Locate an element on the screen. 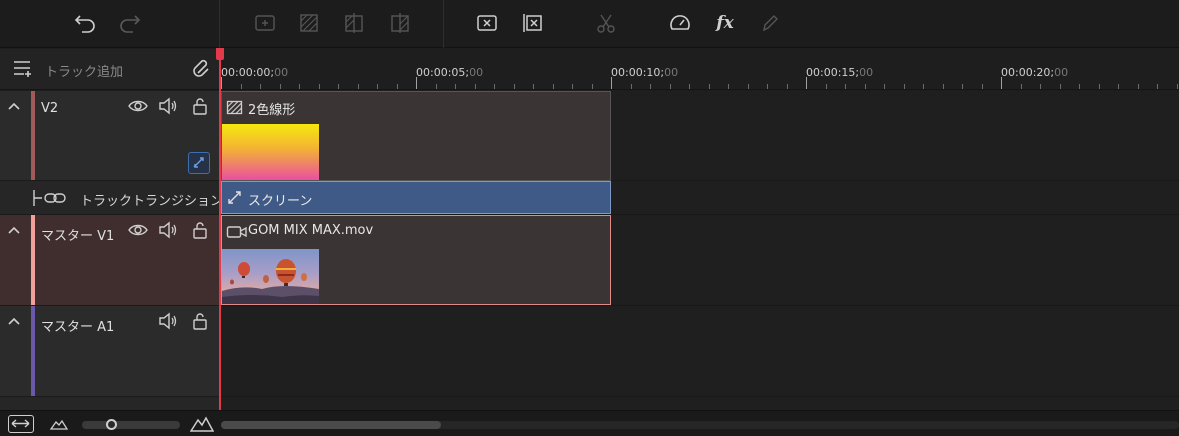 This screenshot has width=1179, height=436. redo-icon is located at coordinates (130, 24).